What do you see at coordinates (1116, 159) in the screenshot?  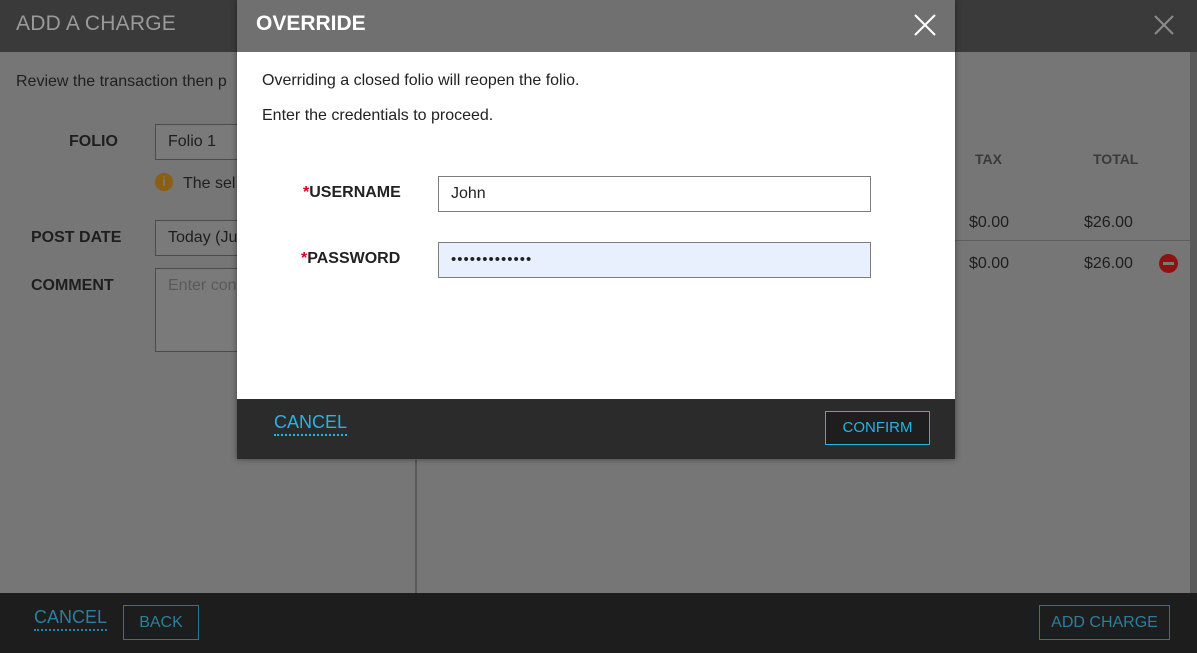 I see `column-header-total: TOTAL` at bounding box center [1116, 159].